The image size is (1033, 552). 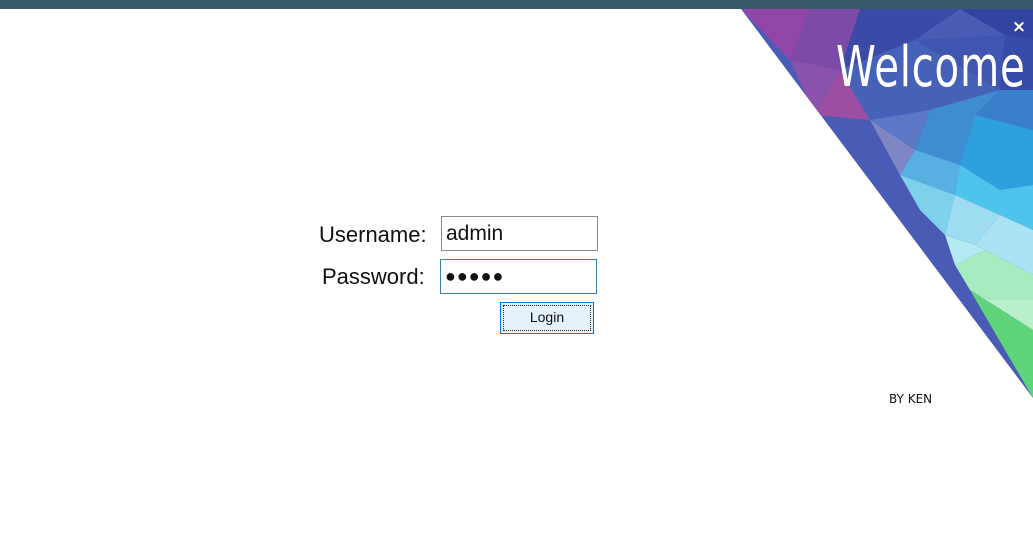 What do you see at coordinates (911, 399) in the screenshot?
I see `author-credit: BY KEN` at bounding box center [911, 399].